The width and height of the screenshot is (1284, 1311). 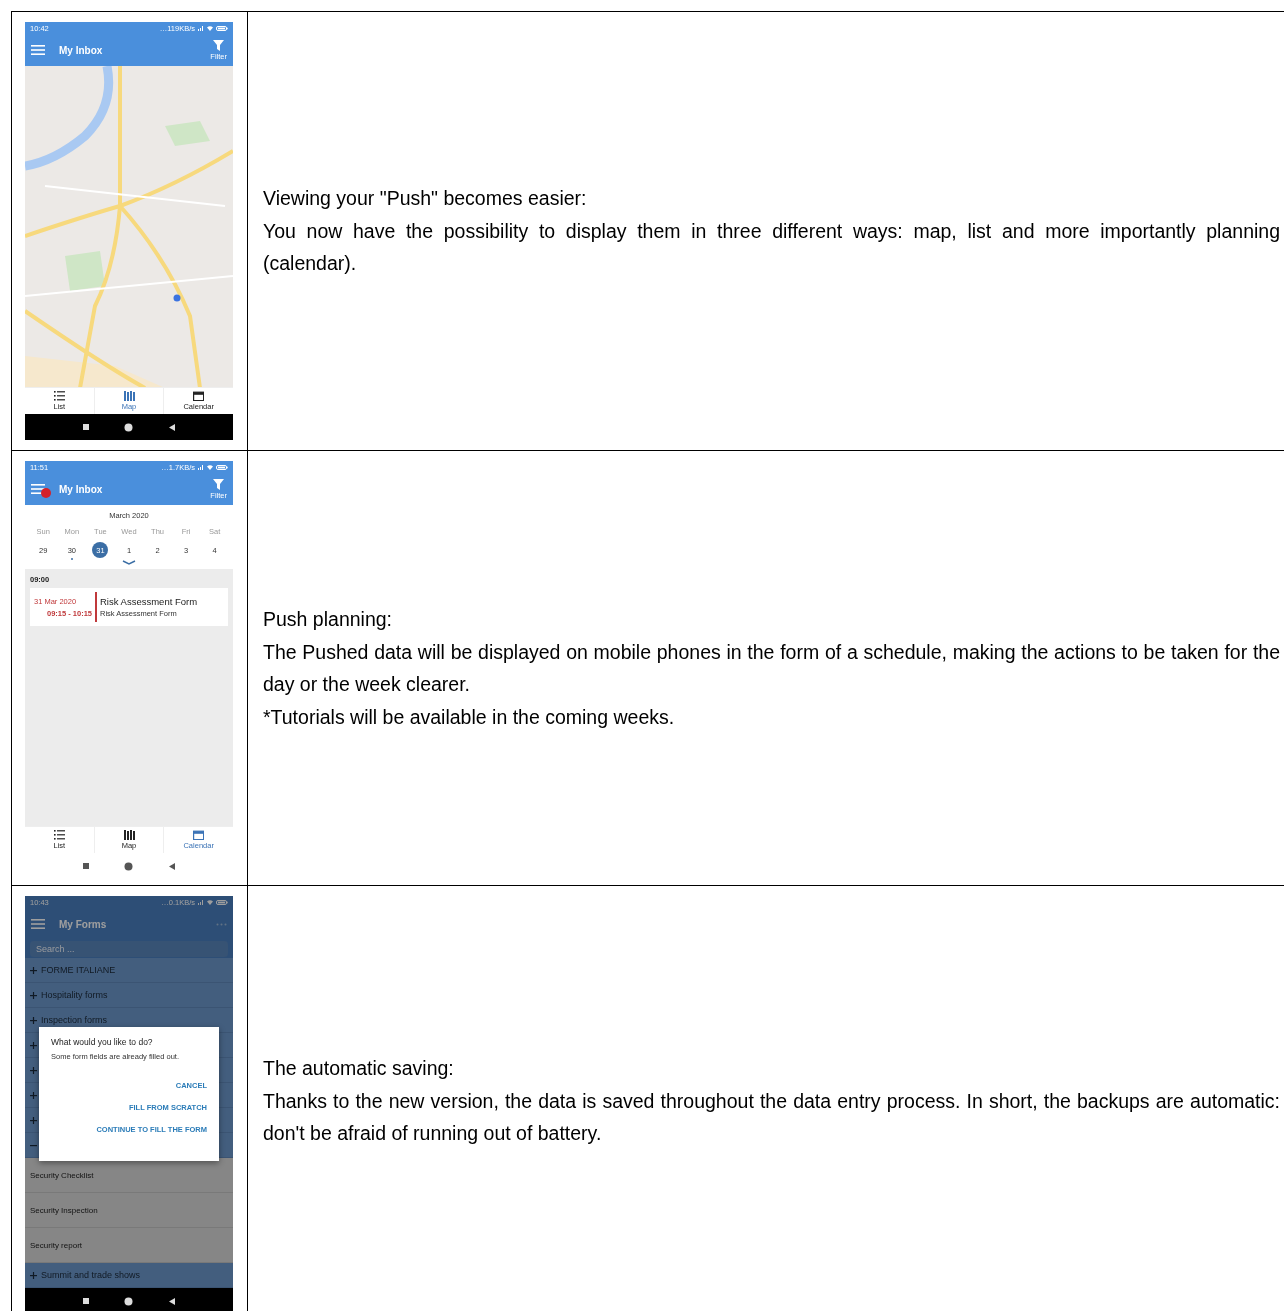 I want to click on form-item: Security Inspection, so click(x=129, y=1210).